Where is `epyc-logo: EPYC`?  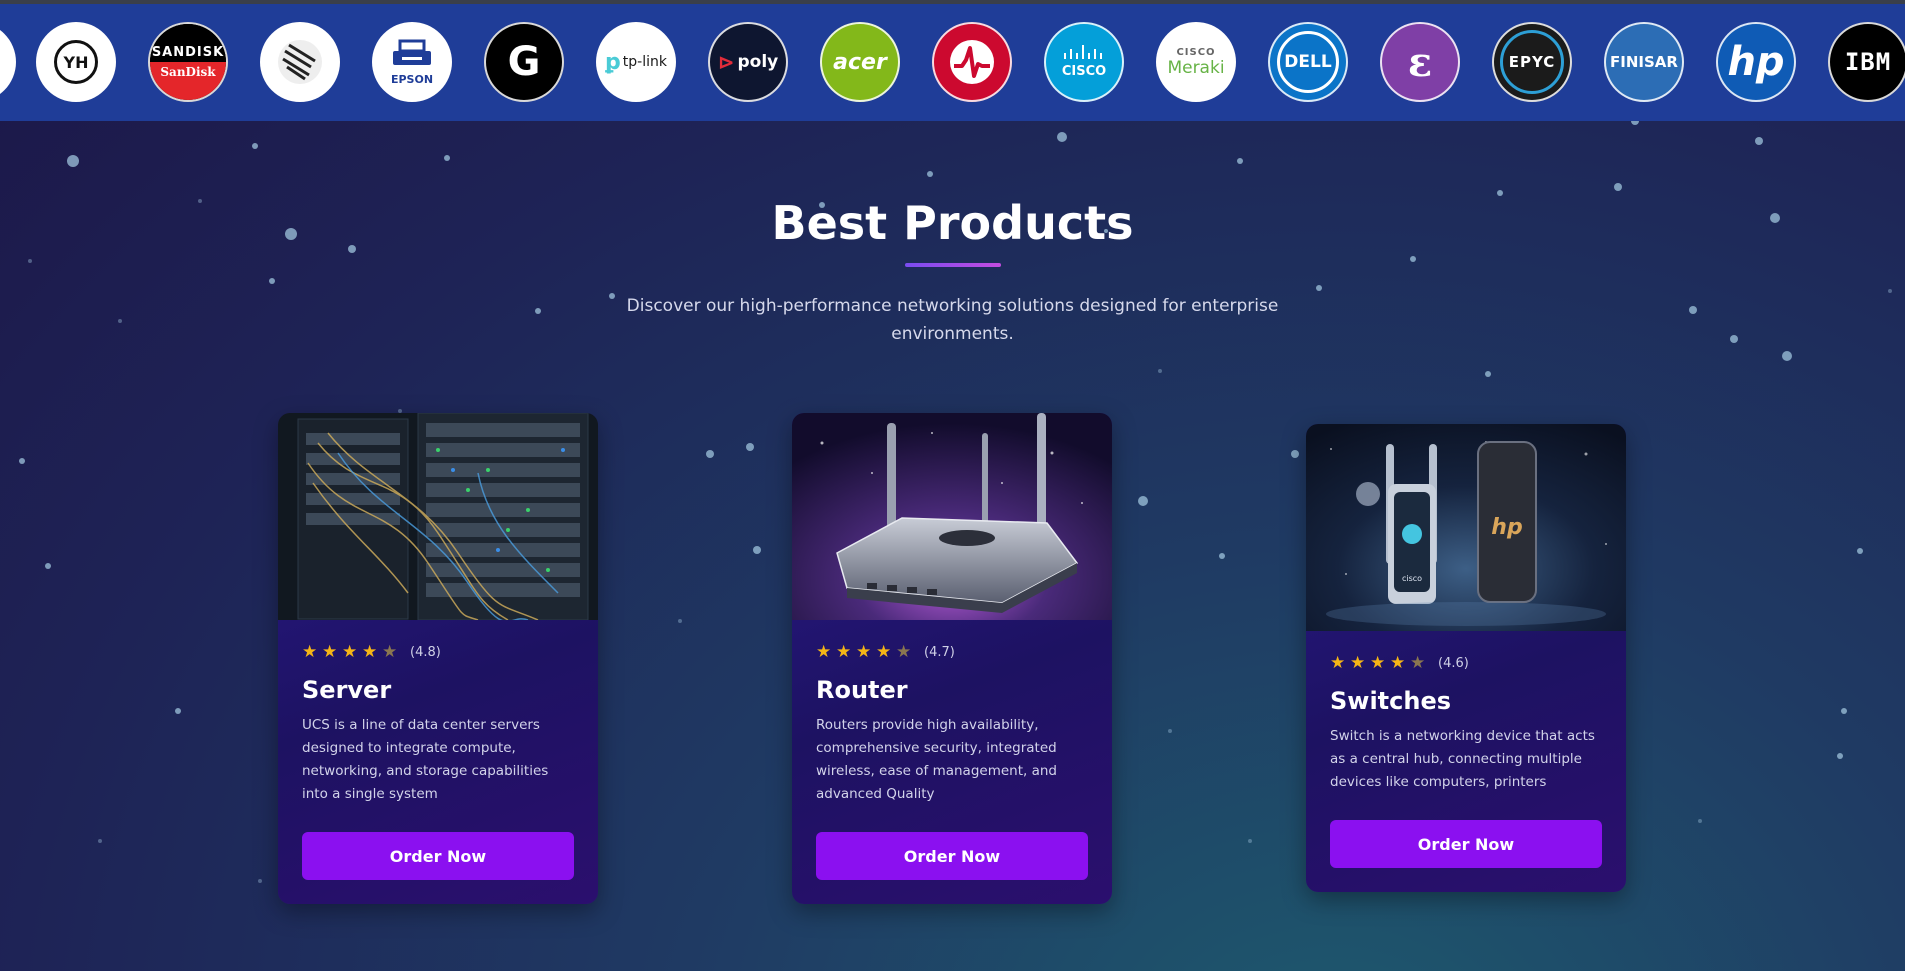 epyc-logo: EPYC is located at coordinates (1532, 62).